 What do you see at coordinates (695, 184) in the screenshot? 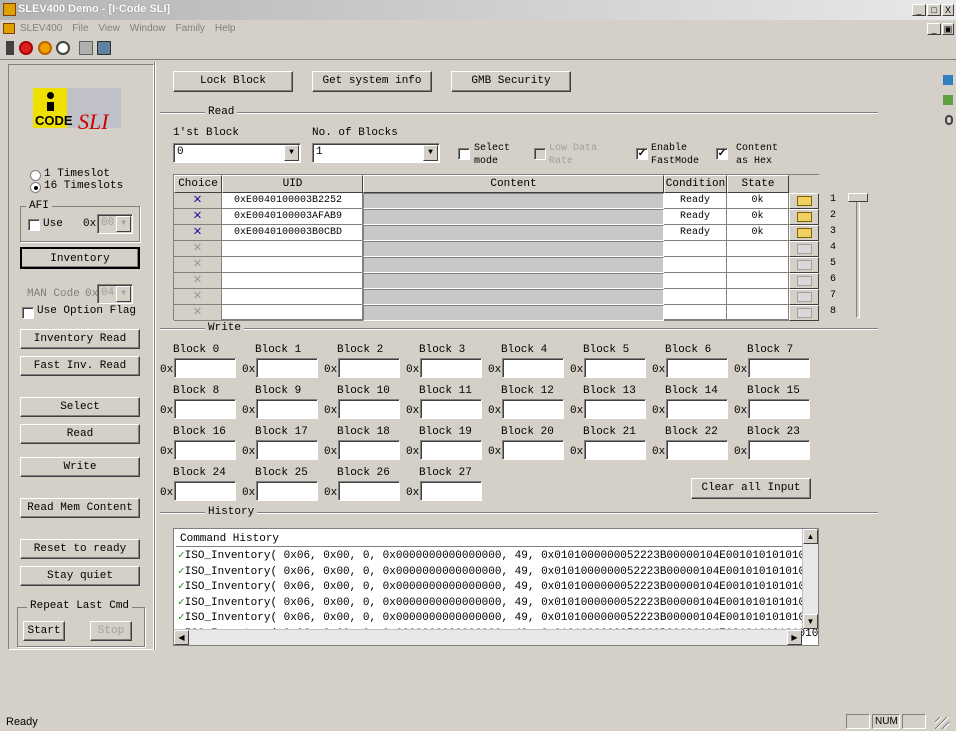
I see `header-condition: Condition` at bounding box center [695, 184].